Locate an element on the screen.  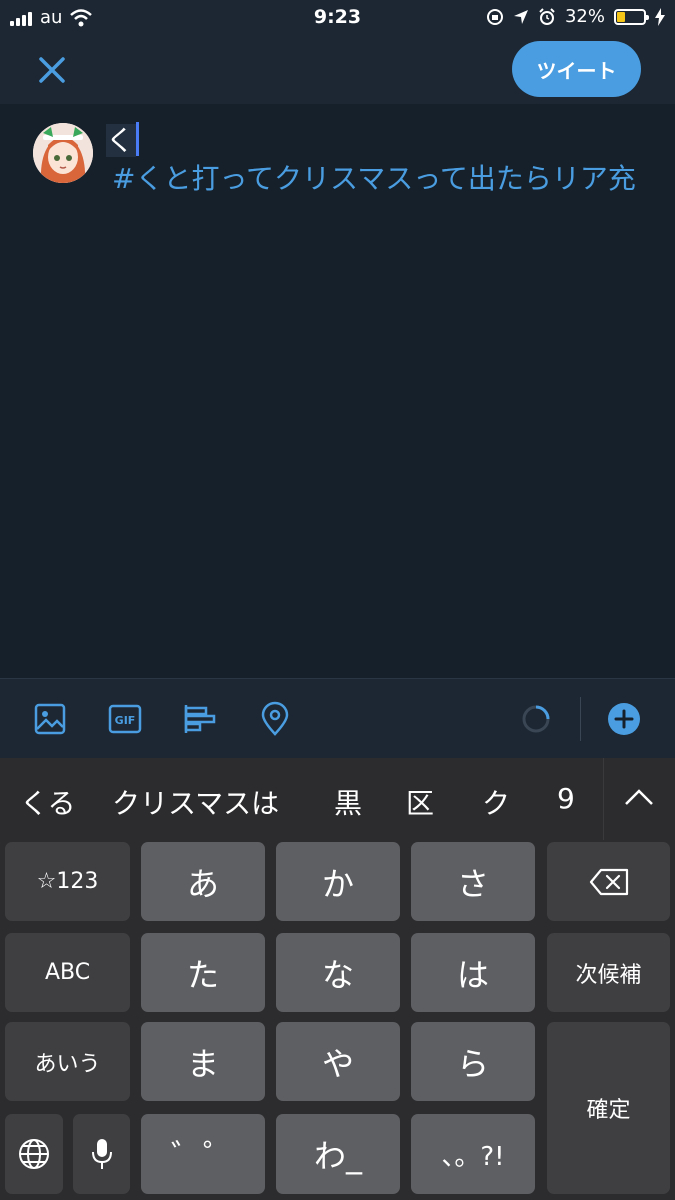
backspace-key is located at coordinates (608, 881).